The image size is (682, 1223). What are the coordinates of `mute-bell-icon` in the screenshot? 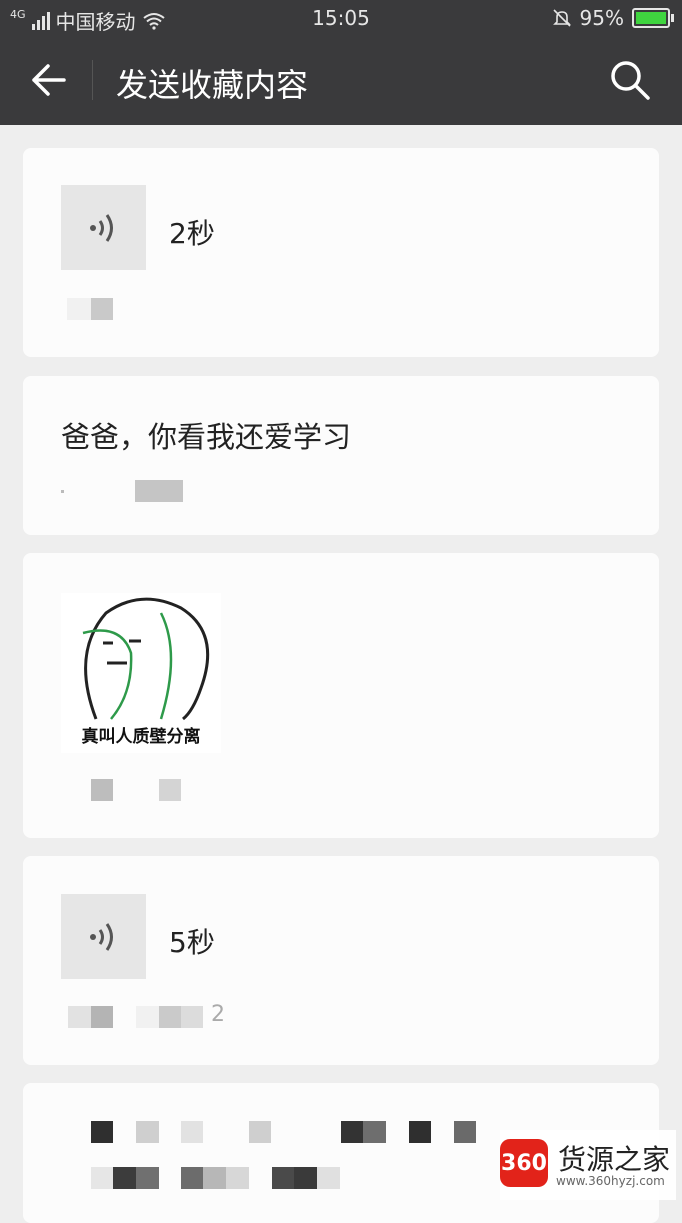 It's located at (561, 18).